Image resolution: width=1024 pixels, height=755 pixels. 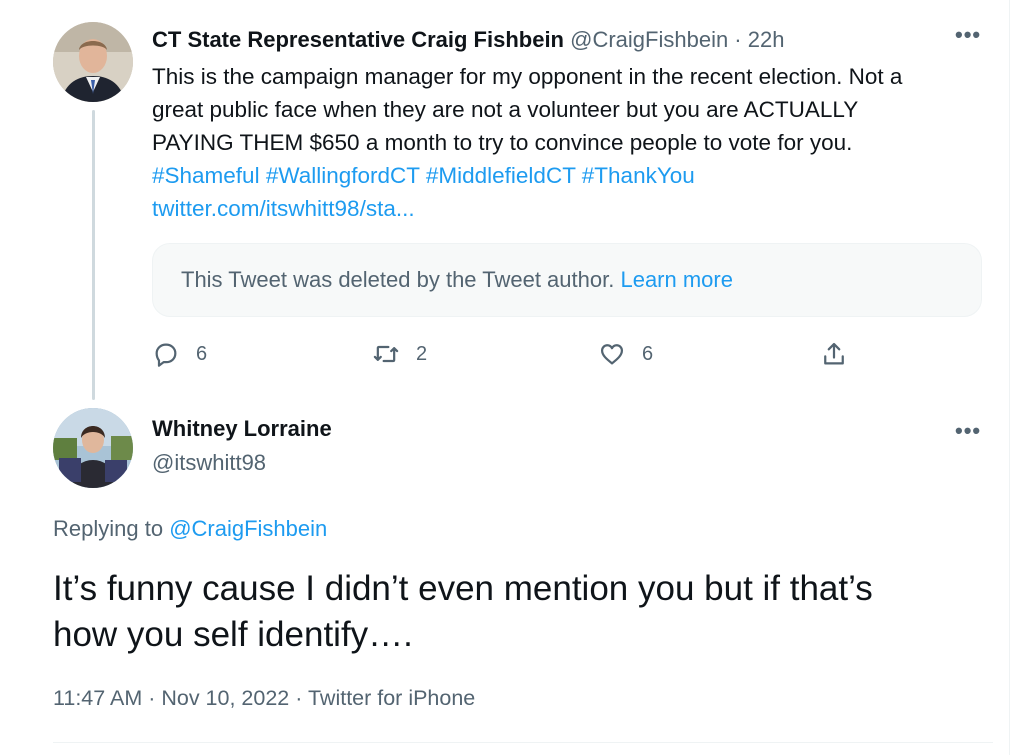 What do you see at coordinates (209, 463) in the screenshot?
I see `reply-handle: @itswhitt98` at bounding box center [209, 463].